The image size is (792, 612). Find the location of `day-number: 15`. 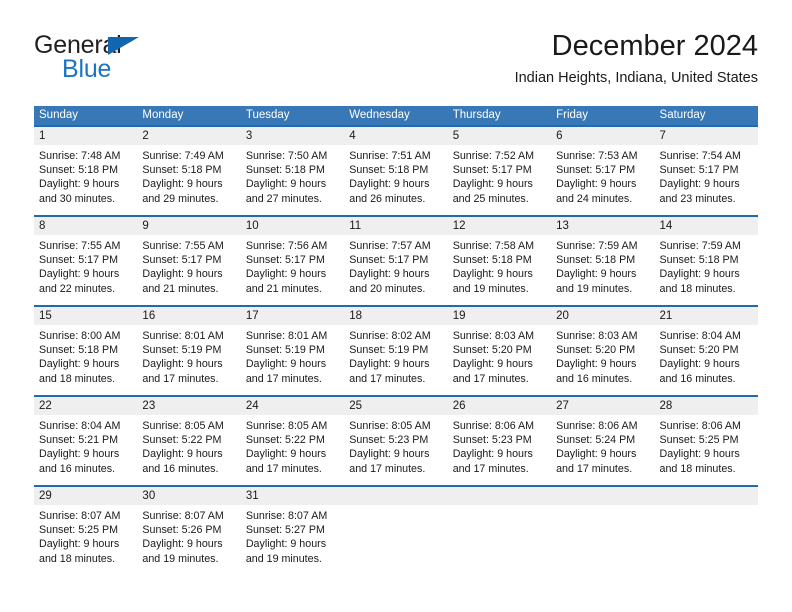

day-number: 15 is located at coordinates (85, 316).